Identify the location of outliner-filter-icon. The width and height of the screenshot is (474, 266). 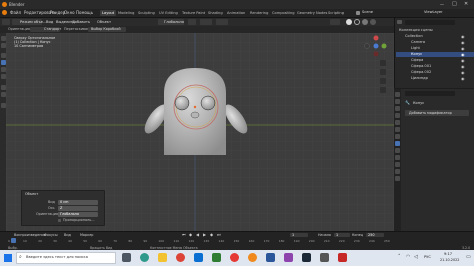
(399, 22).